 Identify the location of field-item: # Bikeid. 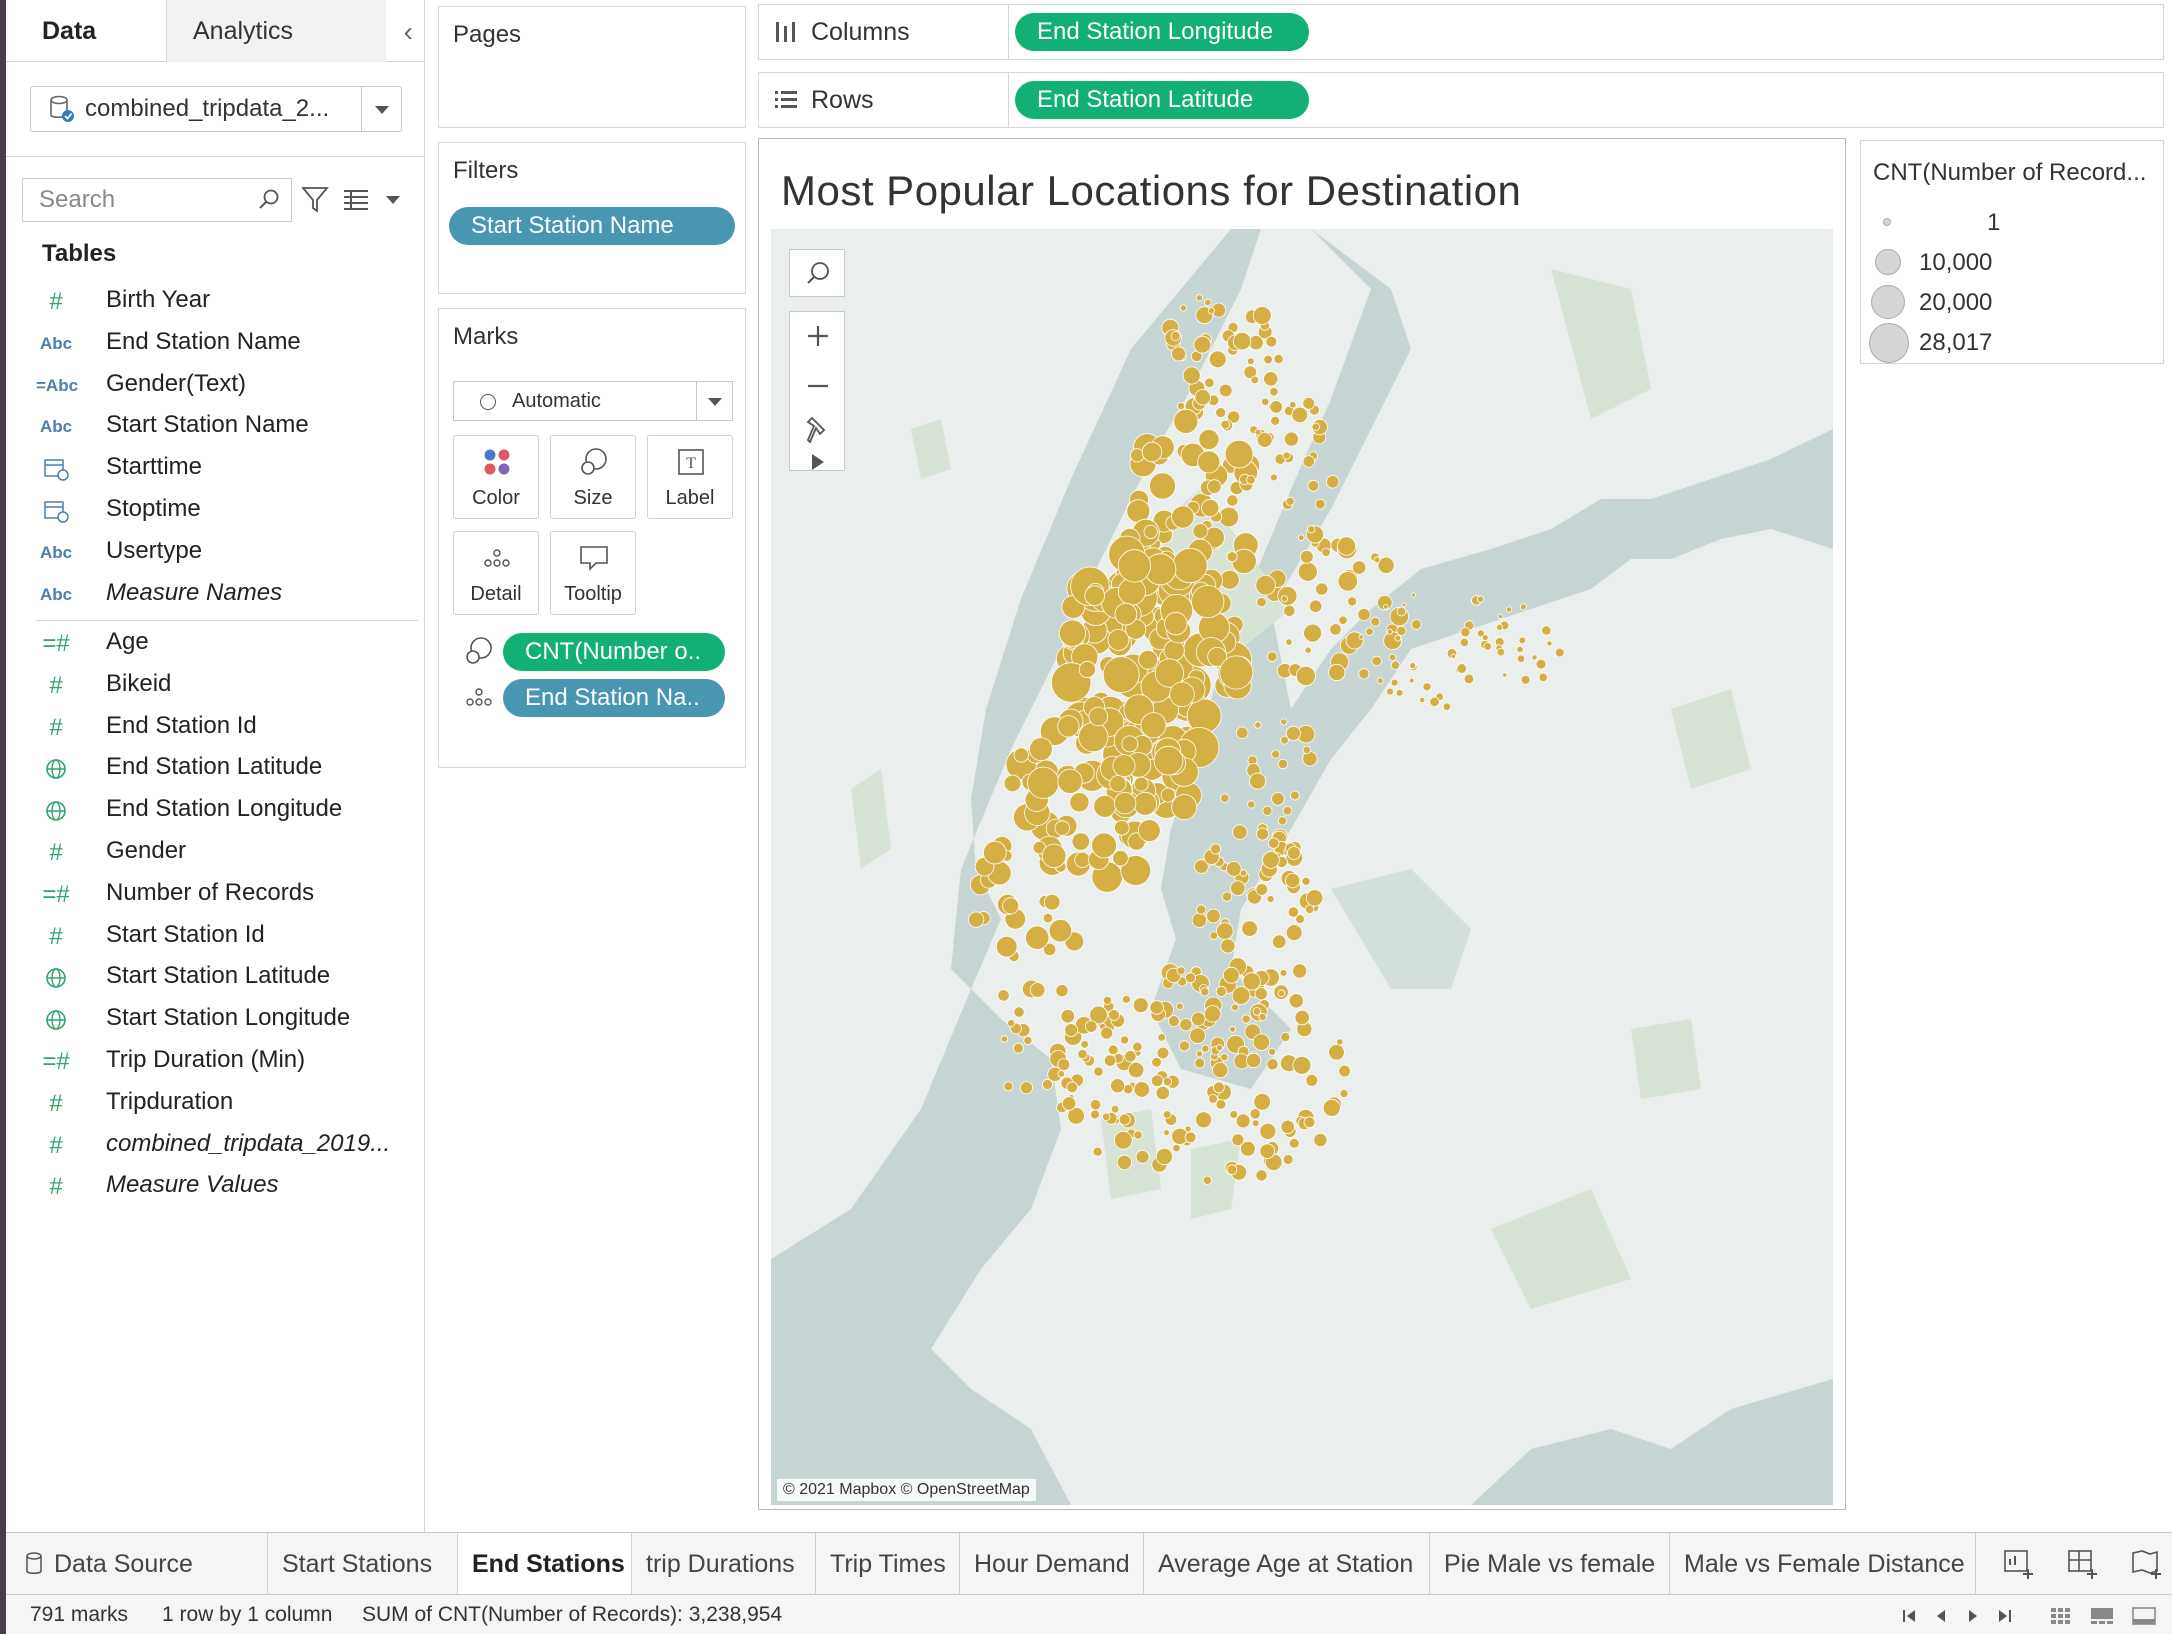
(226, 686).